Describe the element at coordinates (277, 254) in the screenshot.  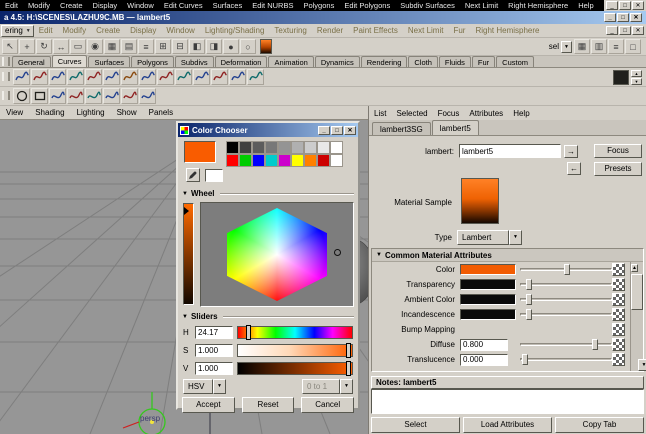
I see `hexagonal-color-wheel` at that location.